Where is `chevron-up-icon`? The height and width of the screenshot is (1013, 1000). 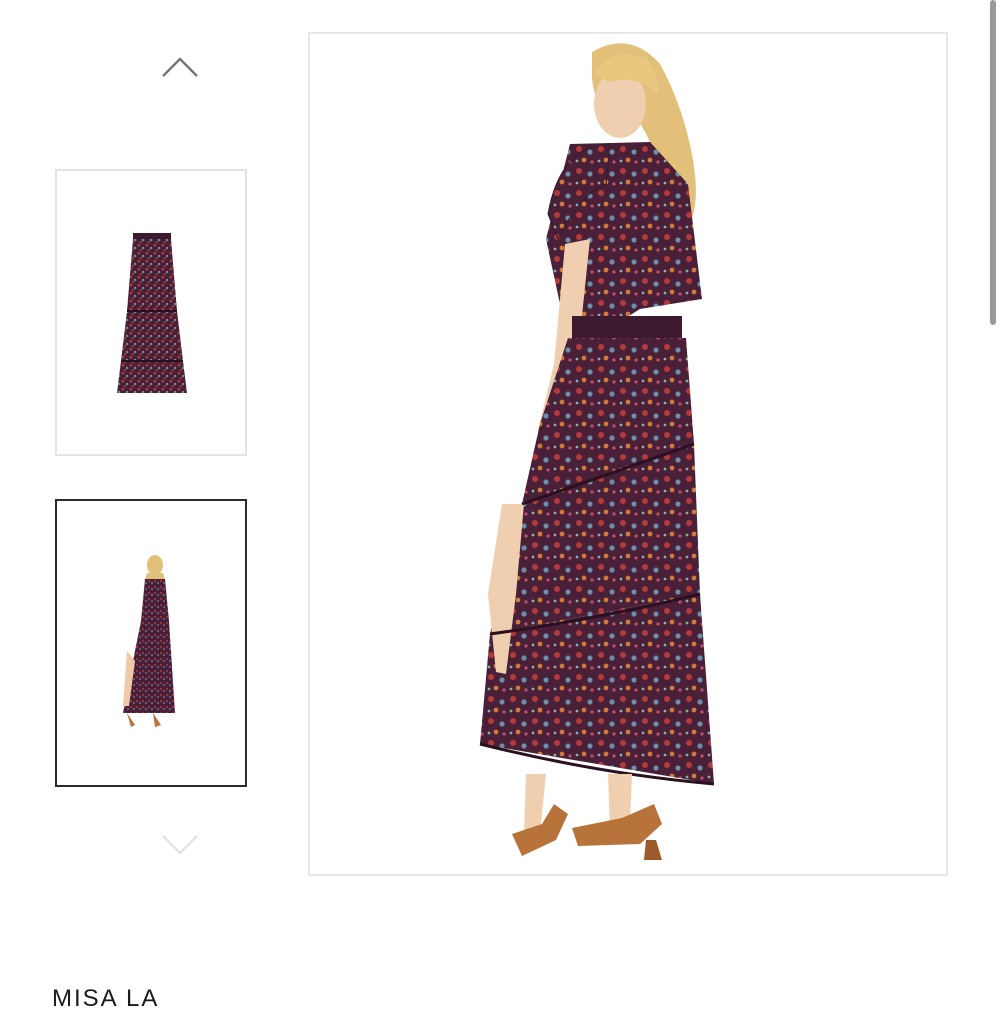 chevron-up-icon is located at coordinates (180, 67).